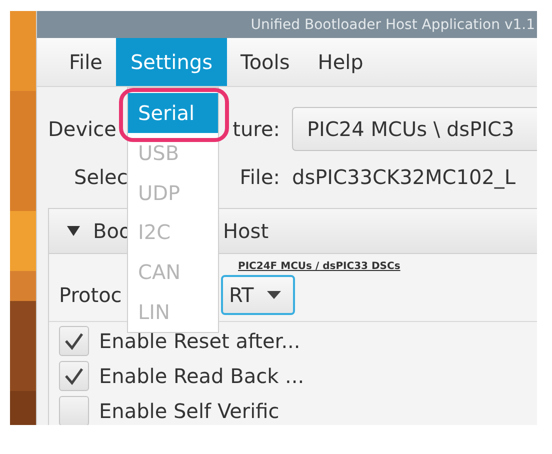  Describe the element at coordinates (392, 24) in the screenshot. I see `window-title: Unified Bootloader Host Application v1.1` at that location.